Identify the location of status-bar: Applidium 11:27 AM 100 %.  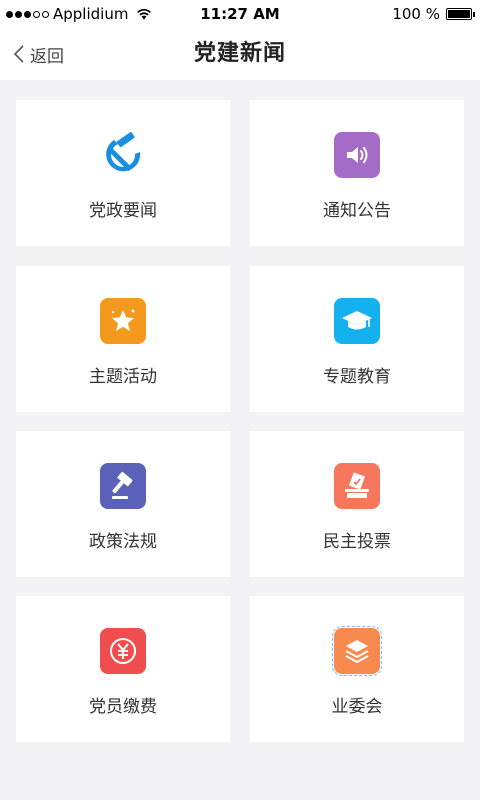
(240, 14).